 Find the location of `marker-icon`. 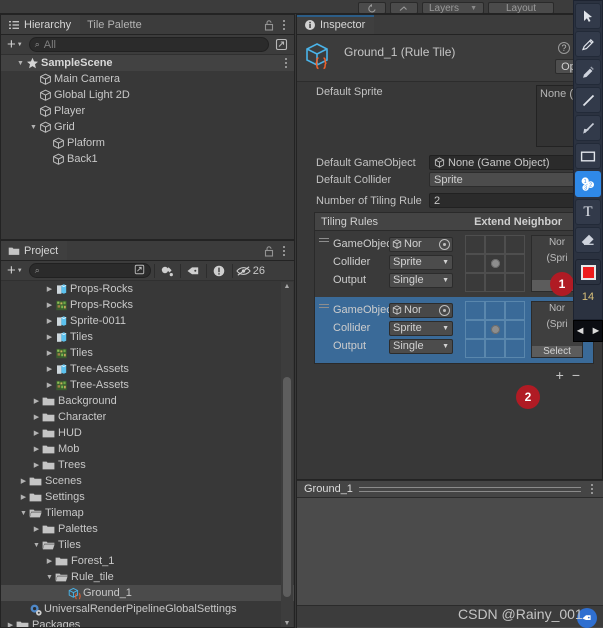

marker-icon is located at coordinates (588, 72).